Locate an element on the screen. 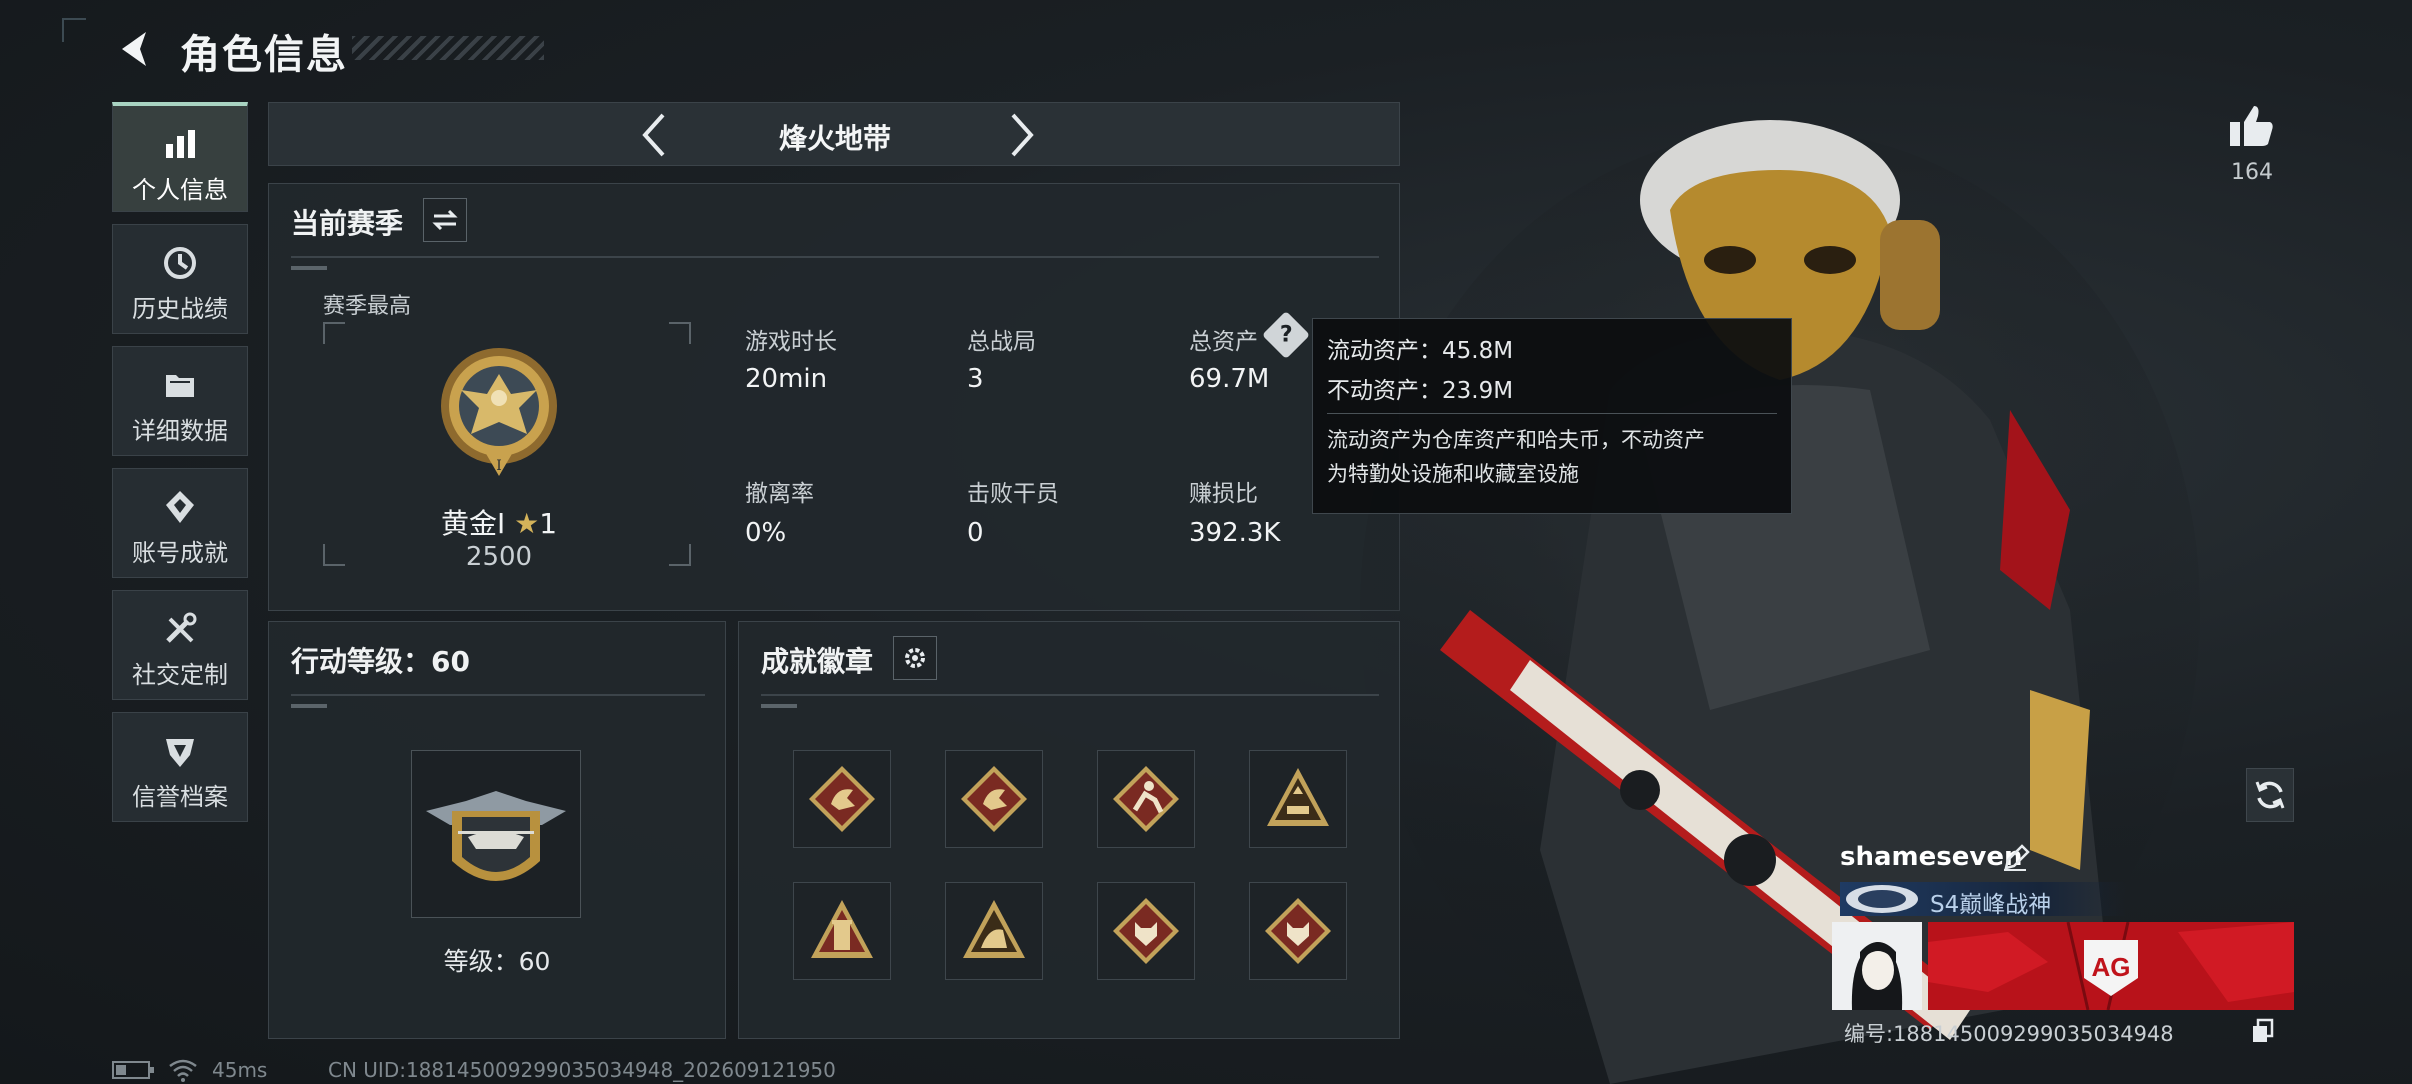 This screenshot has width=2412, height=1084. season-switch-button is located at coordinates (445, 220).